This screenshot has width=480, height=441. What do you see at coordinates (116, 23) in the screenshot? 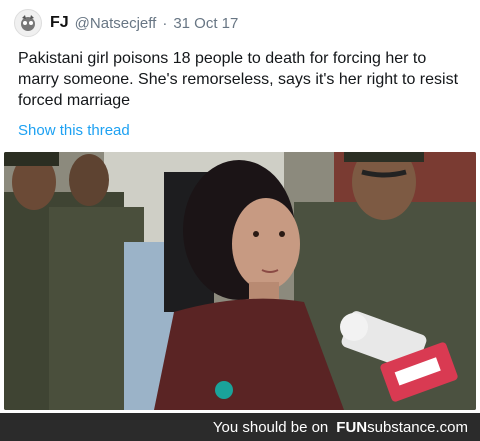
I see `user-handle: @Natsecjeff` at bounding box center [116, 23].